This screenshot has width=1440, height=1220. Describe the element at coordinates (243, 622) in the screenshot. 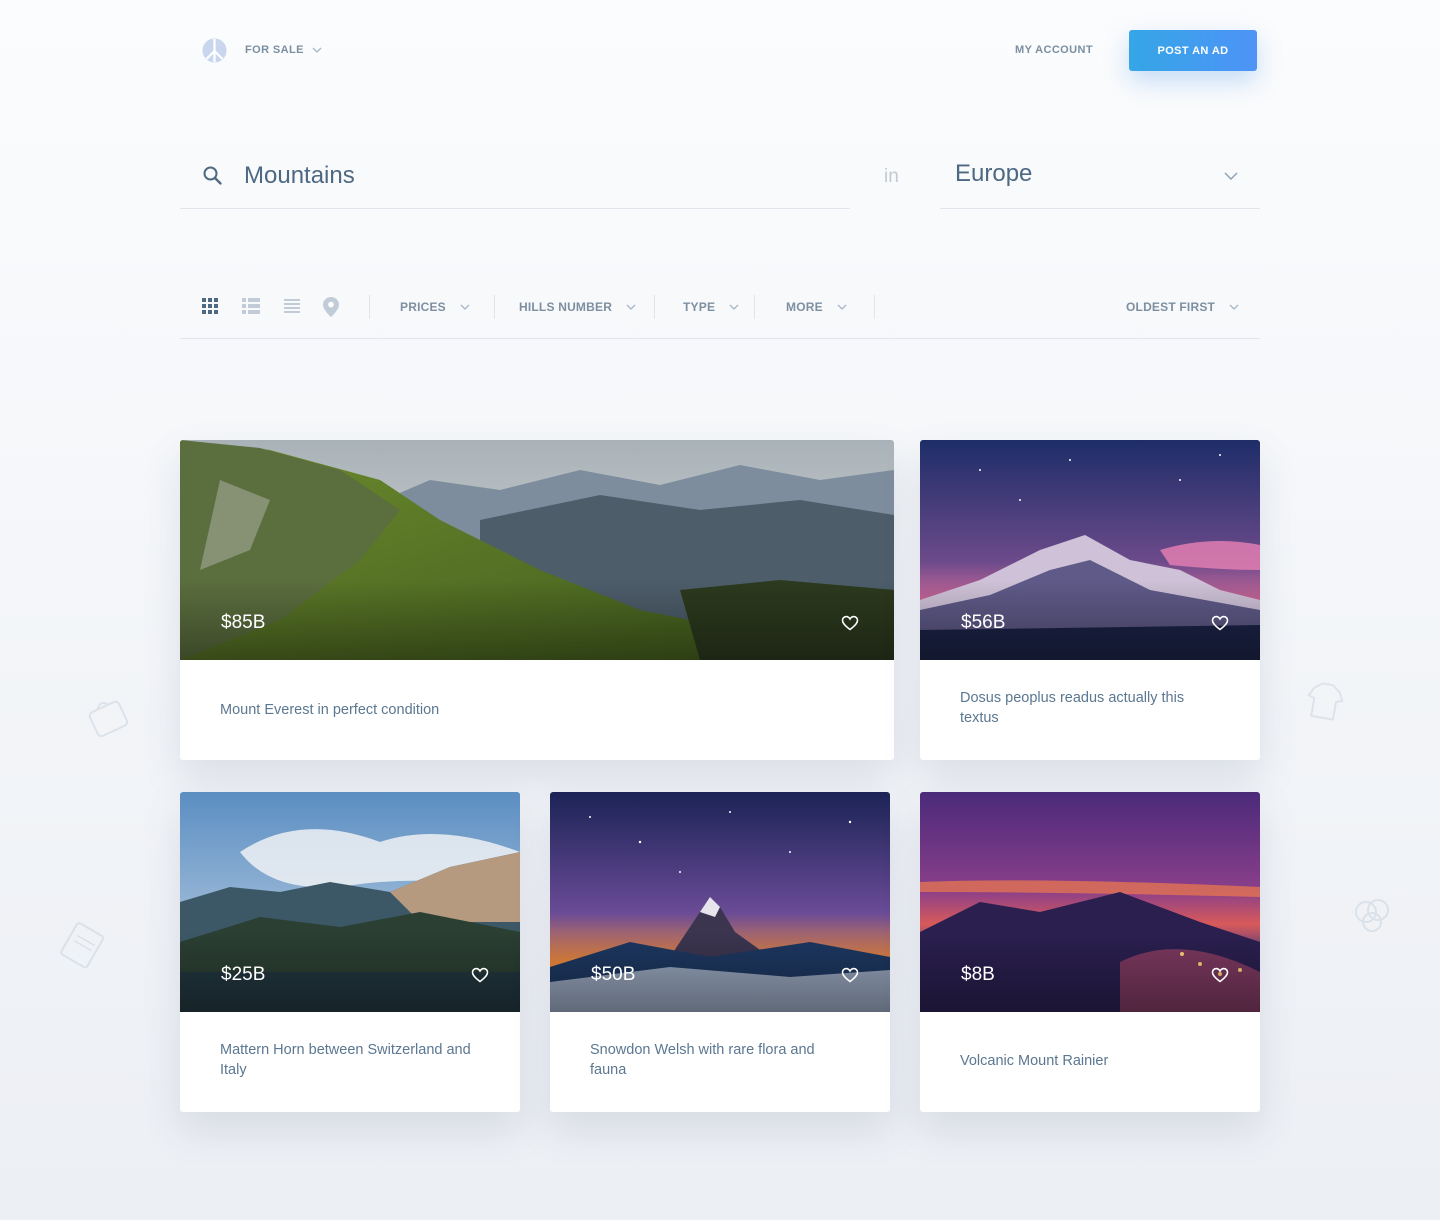

I see `price-label: $85B` at that location.